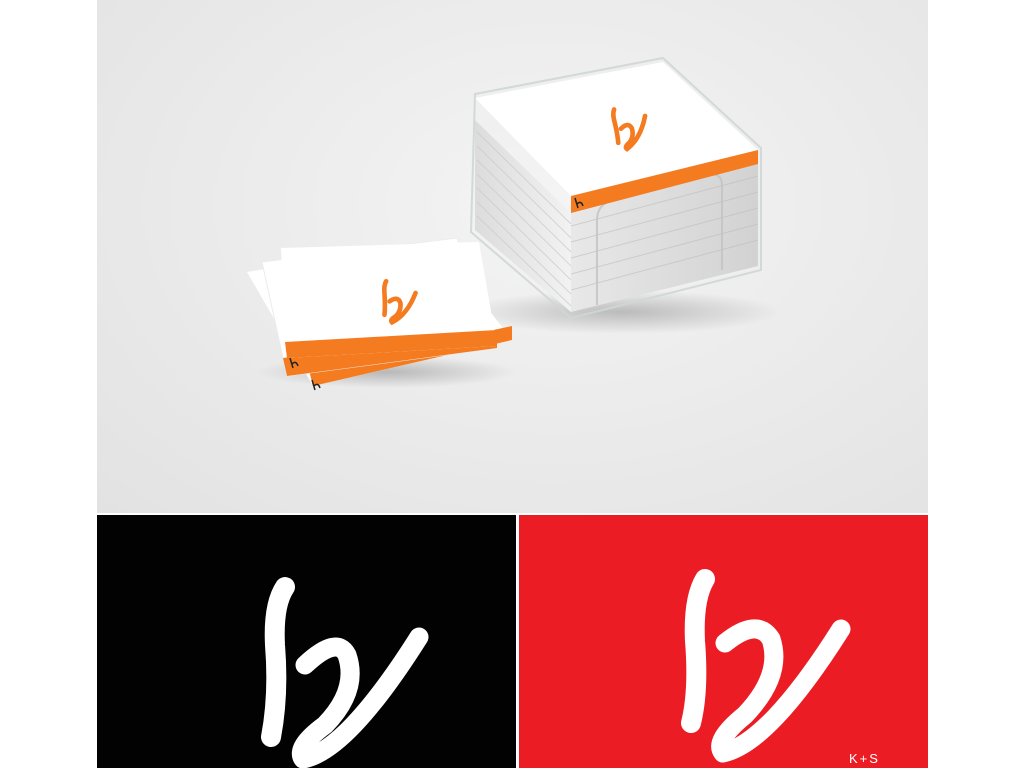 The height and width of the screenshot is (768, 1024). I want to click on memo-cube, so click(615, 188).